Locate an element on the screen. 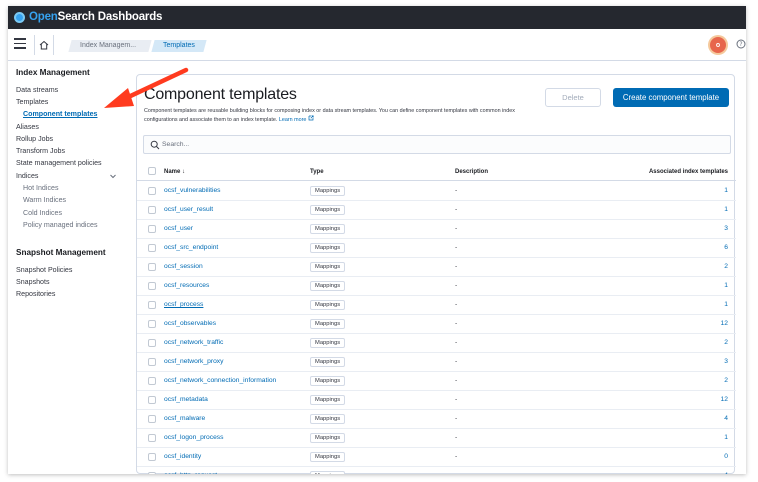  learn-more-link: Learn more is located at coordinates (293, 120).